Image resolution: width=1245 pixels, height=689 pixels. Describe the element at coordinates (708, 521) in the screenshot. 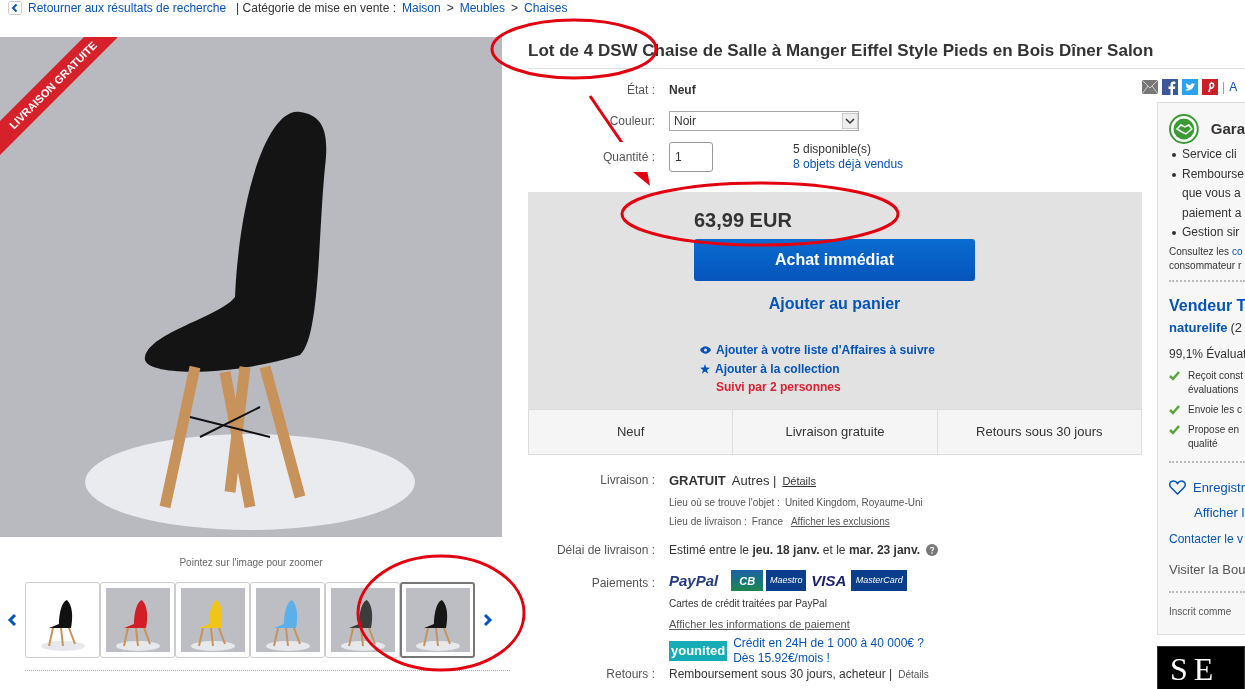

I see `destination-label: Lieu de livraison :` at that location.